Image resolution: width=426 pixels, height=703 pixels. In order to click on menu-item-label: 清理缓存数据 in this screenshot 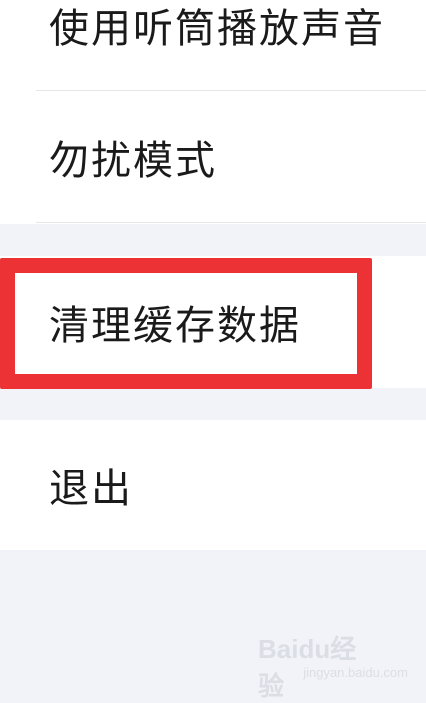, I will do `click(175, 326)`.